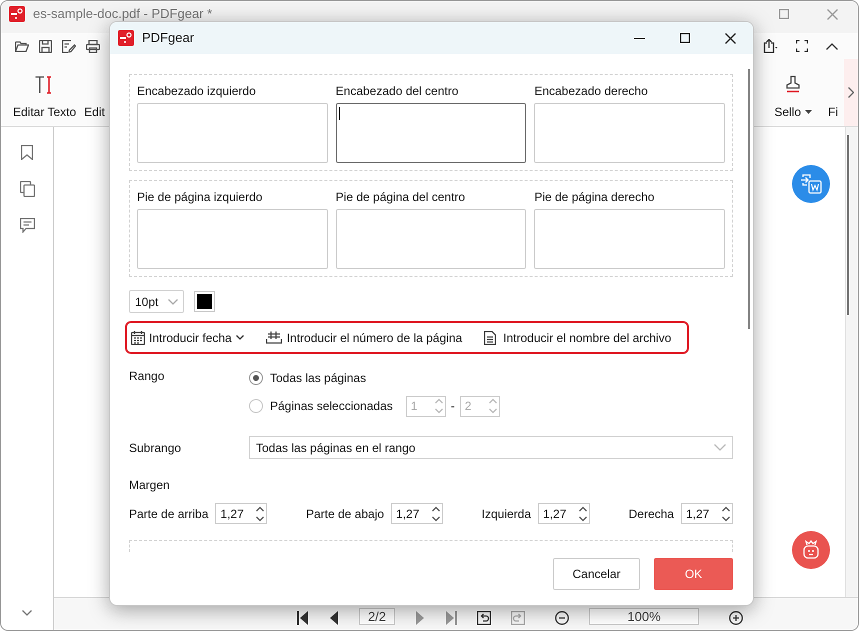 The width and height of the screenshot is (859, 631). I want to click on comment-icon, so click(27, 225).